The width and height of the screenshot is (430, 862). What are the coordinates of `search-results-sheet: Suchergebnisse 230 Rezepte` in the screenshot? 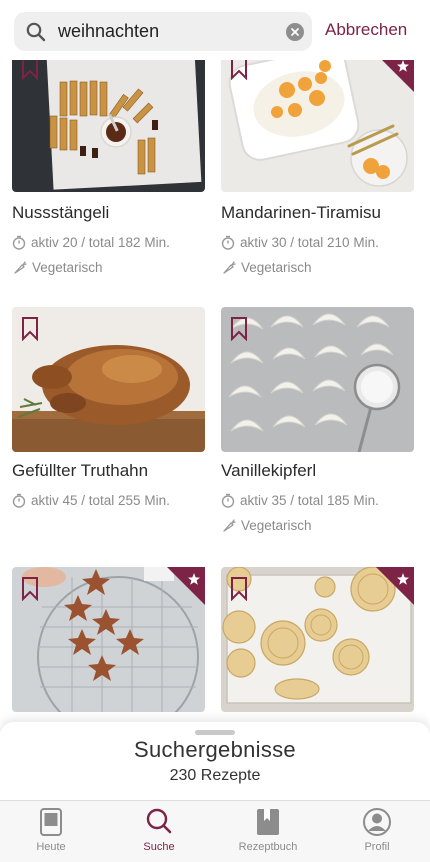 It's located at (215, 761).